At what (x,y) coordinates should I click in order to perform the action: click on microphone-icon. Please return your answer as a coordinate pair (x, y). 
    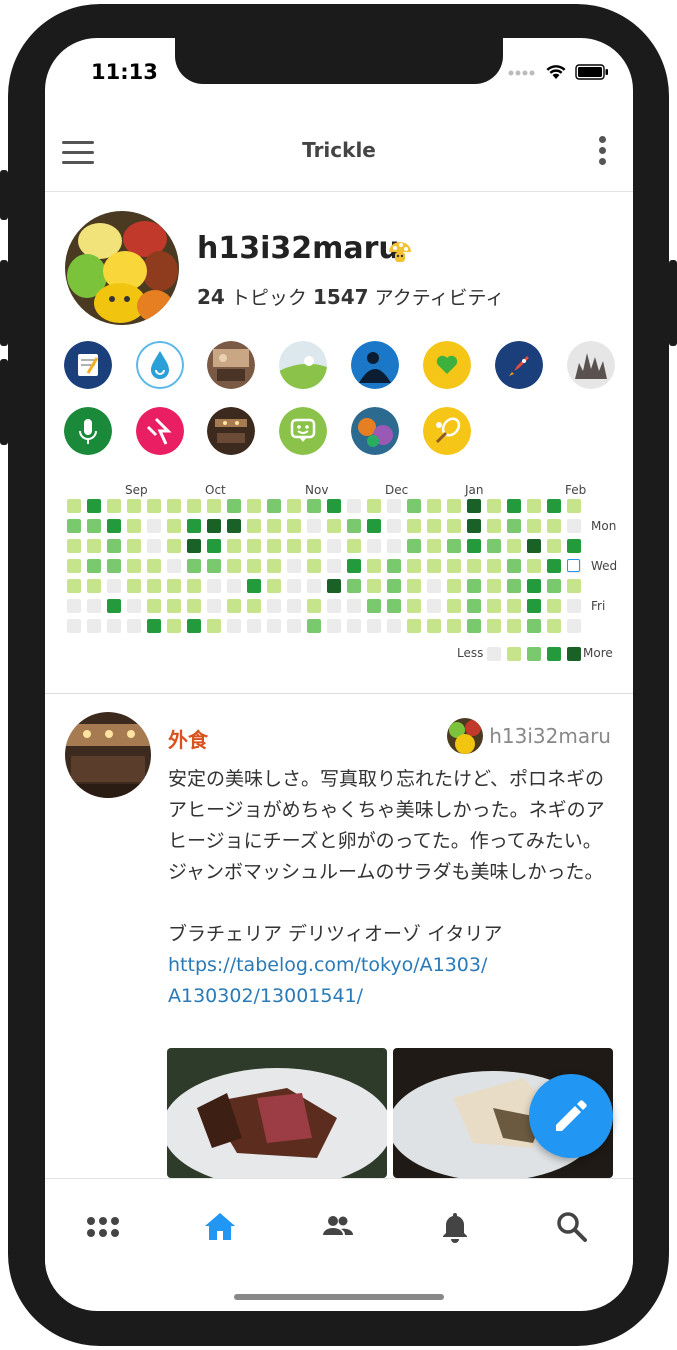
    Looking at the image, I should click on (88, 431).